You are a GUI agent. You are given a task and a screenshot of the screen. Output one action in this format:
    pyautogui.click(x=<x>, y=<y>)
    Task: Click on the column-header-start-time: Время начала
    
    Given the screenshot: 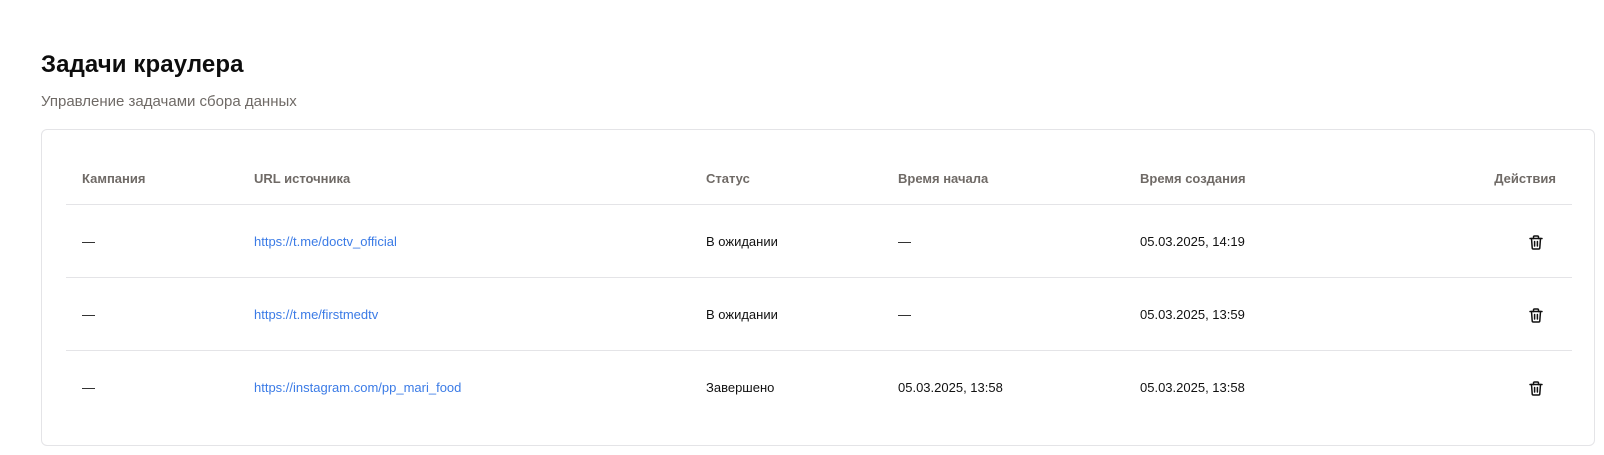 What is the action you would take?
    pyautogui.click(x=943, y=178)
    